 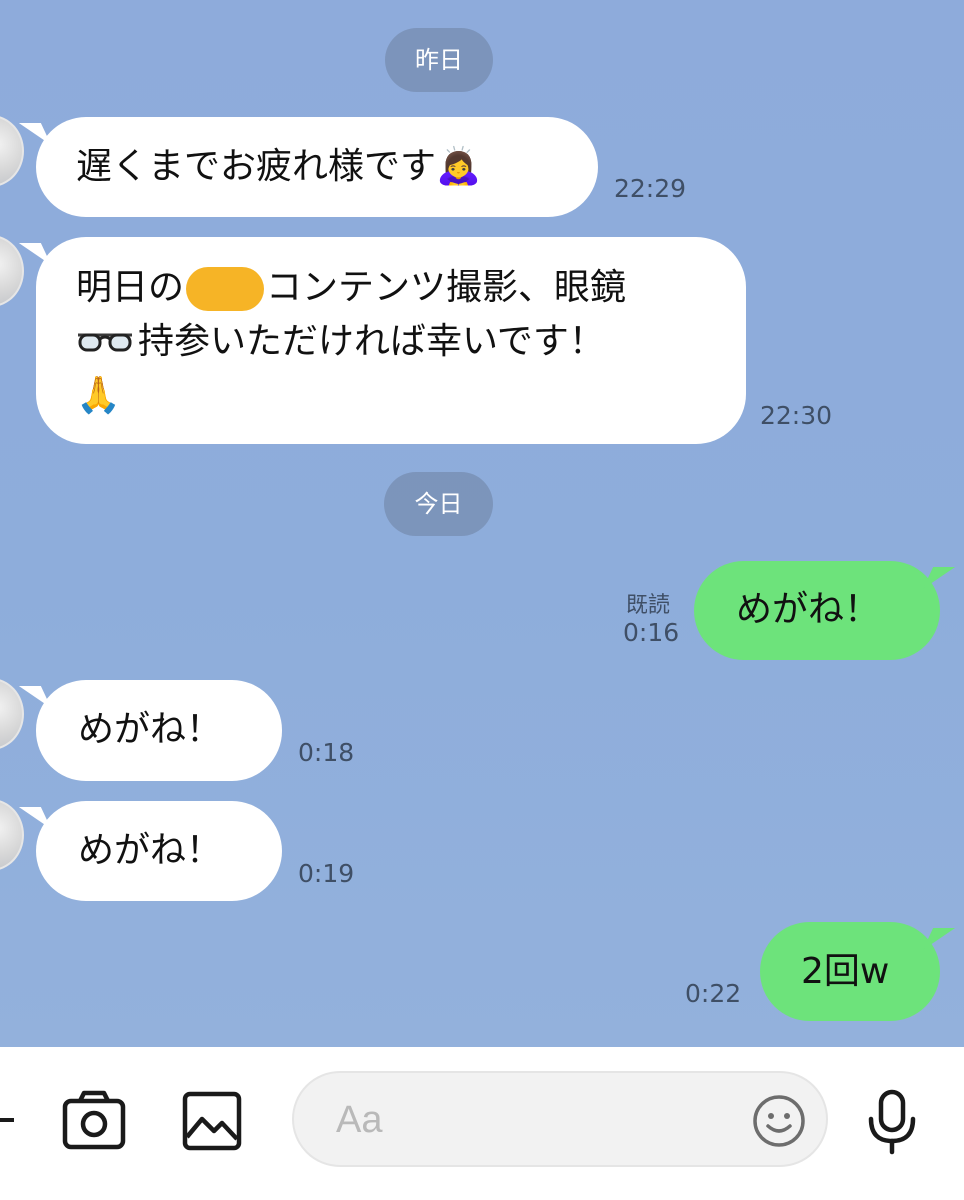 I want to click on message-text: 明日の, so click(x=130, y=287).